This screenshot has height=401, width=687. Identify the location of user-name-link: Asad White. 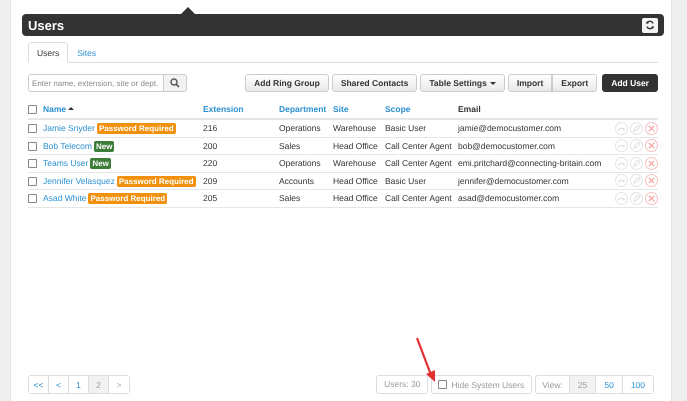
(64, 198).